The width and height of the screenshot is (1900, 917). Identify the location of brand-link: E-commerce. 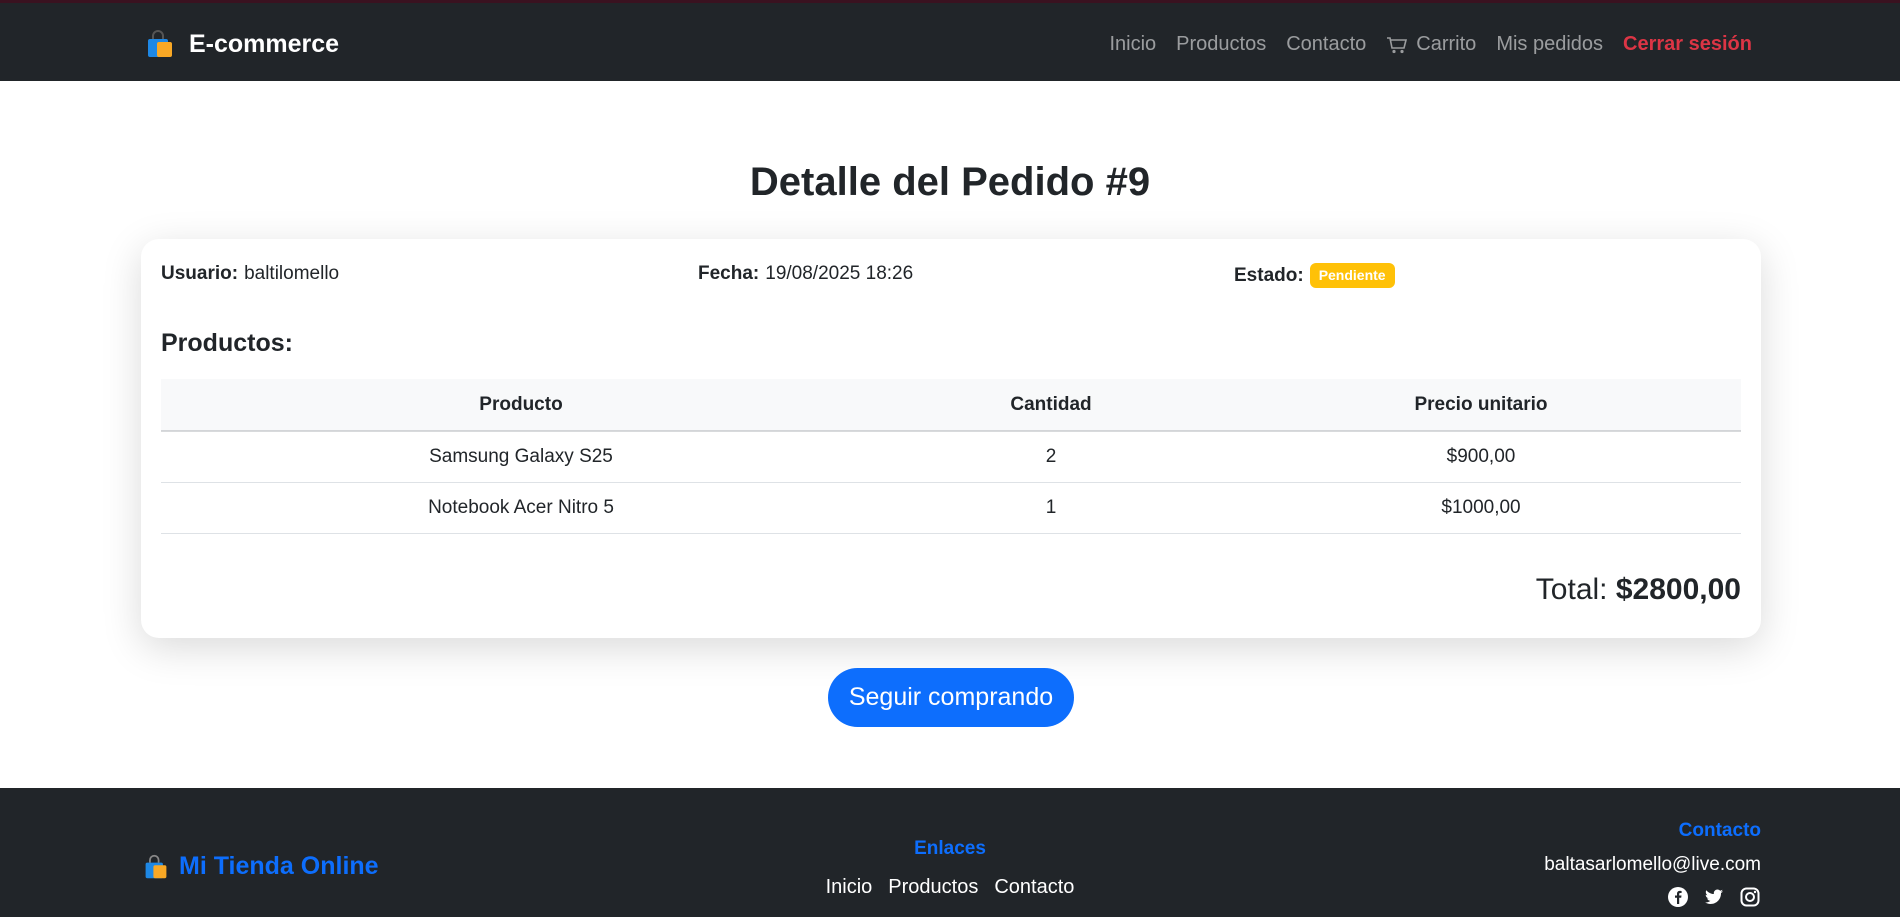
(242, 44).